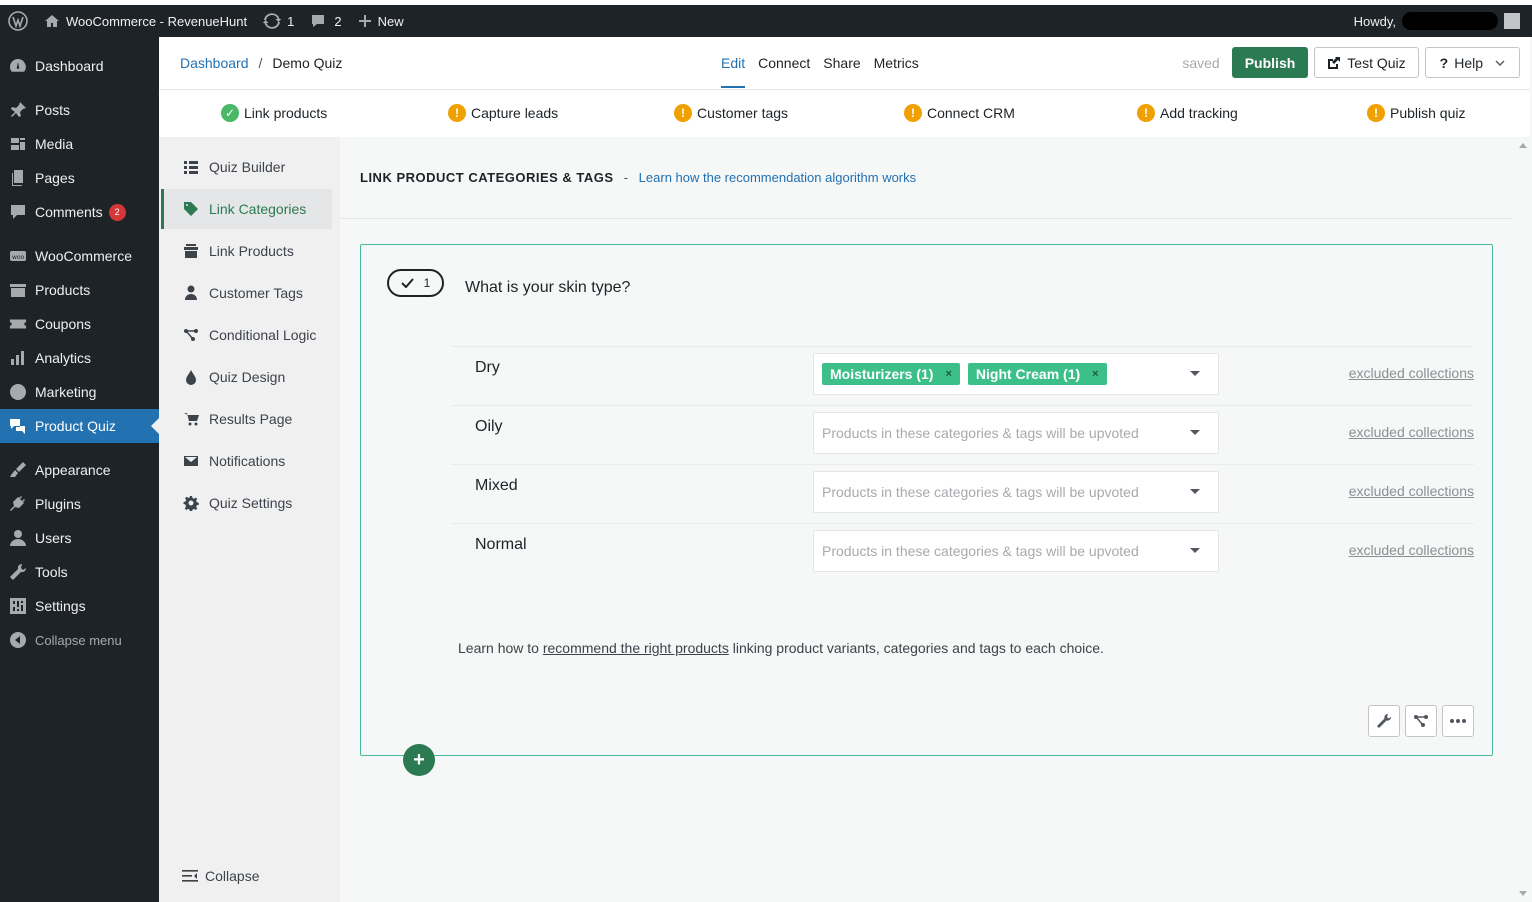  What do you see at coordinates (1201, 62) in the screenshot?
I see `saved-status: saved` at bounding box center [1201, 62].